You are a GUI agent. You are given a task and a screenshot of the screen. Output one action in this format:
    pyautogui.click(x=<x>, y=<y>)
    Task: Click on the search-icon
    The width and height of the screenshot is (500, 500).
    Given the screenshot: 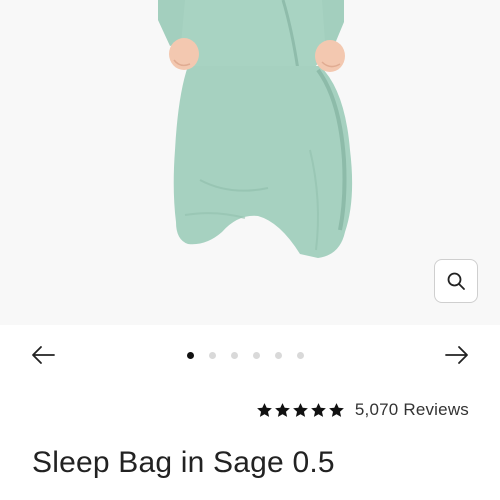 What is the action you would take?
    pyautogui.click(x=456, y=281)
    